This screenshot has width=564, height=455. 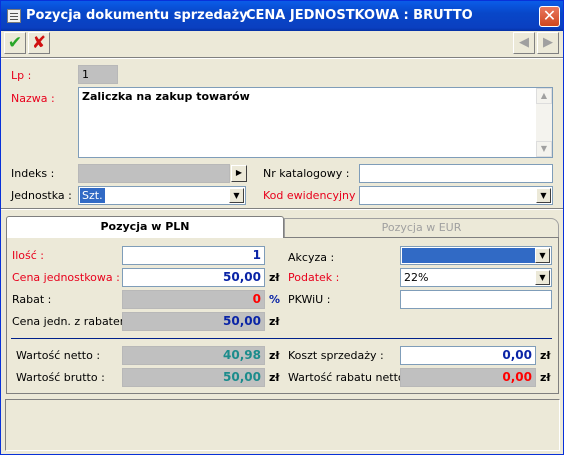 What do you see at coordinates (193, 321) in the screenshot?
I see `cena-z-rabatem-field: 50,00` at bounding box center [193, 321].